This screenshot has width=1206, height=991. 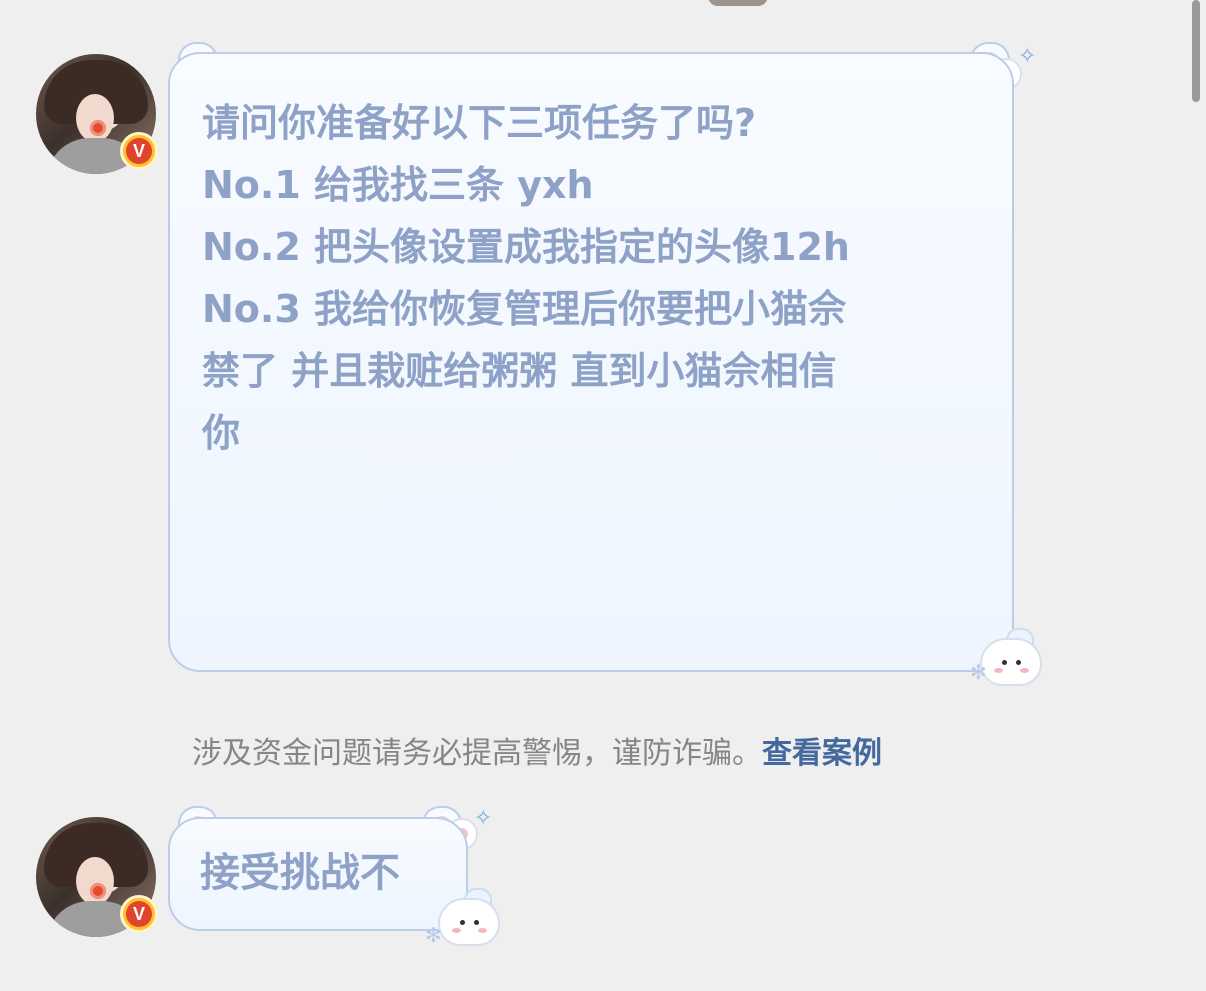 I want to click on message-line: 请问你准备好以下三项任务了吗?, so click(x=479, y=123).